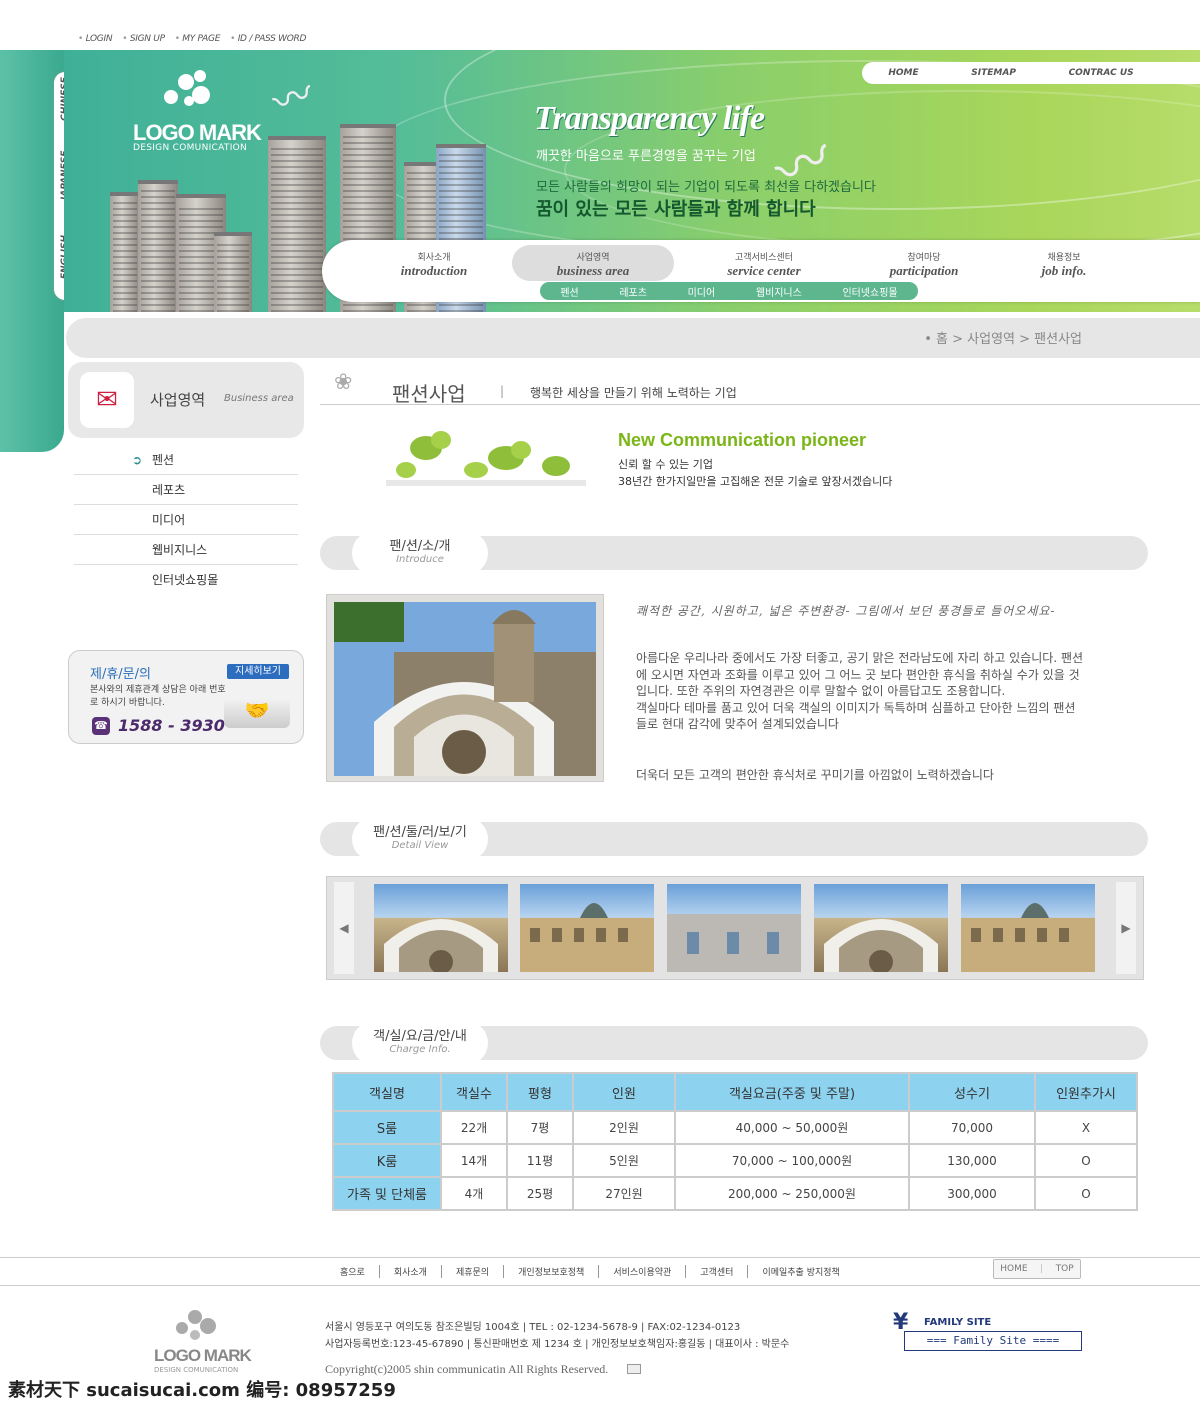 The width and height of the screenshot is (1200, 1411). Describe the element at coordinates (486, 458) in the screenshot. I see `plant-image` at that location.